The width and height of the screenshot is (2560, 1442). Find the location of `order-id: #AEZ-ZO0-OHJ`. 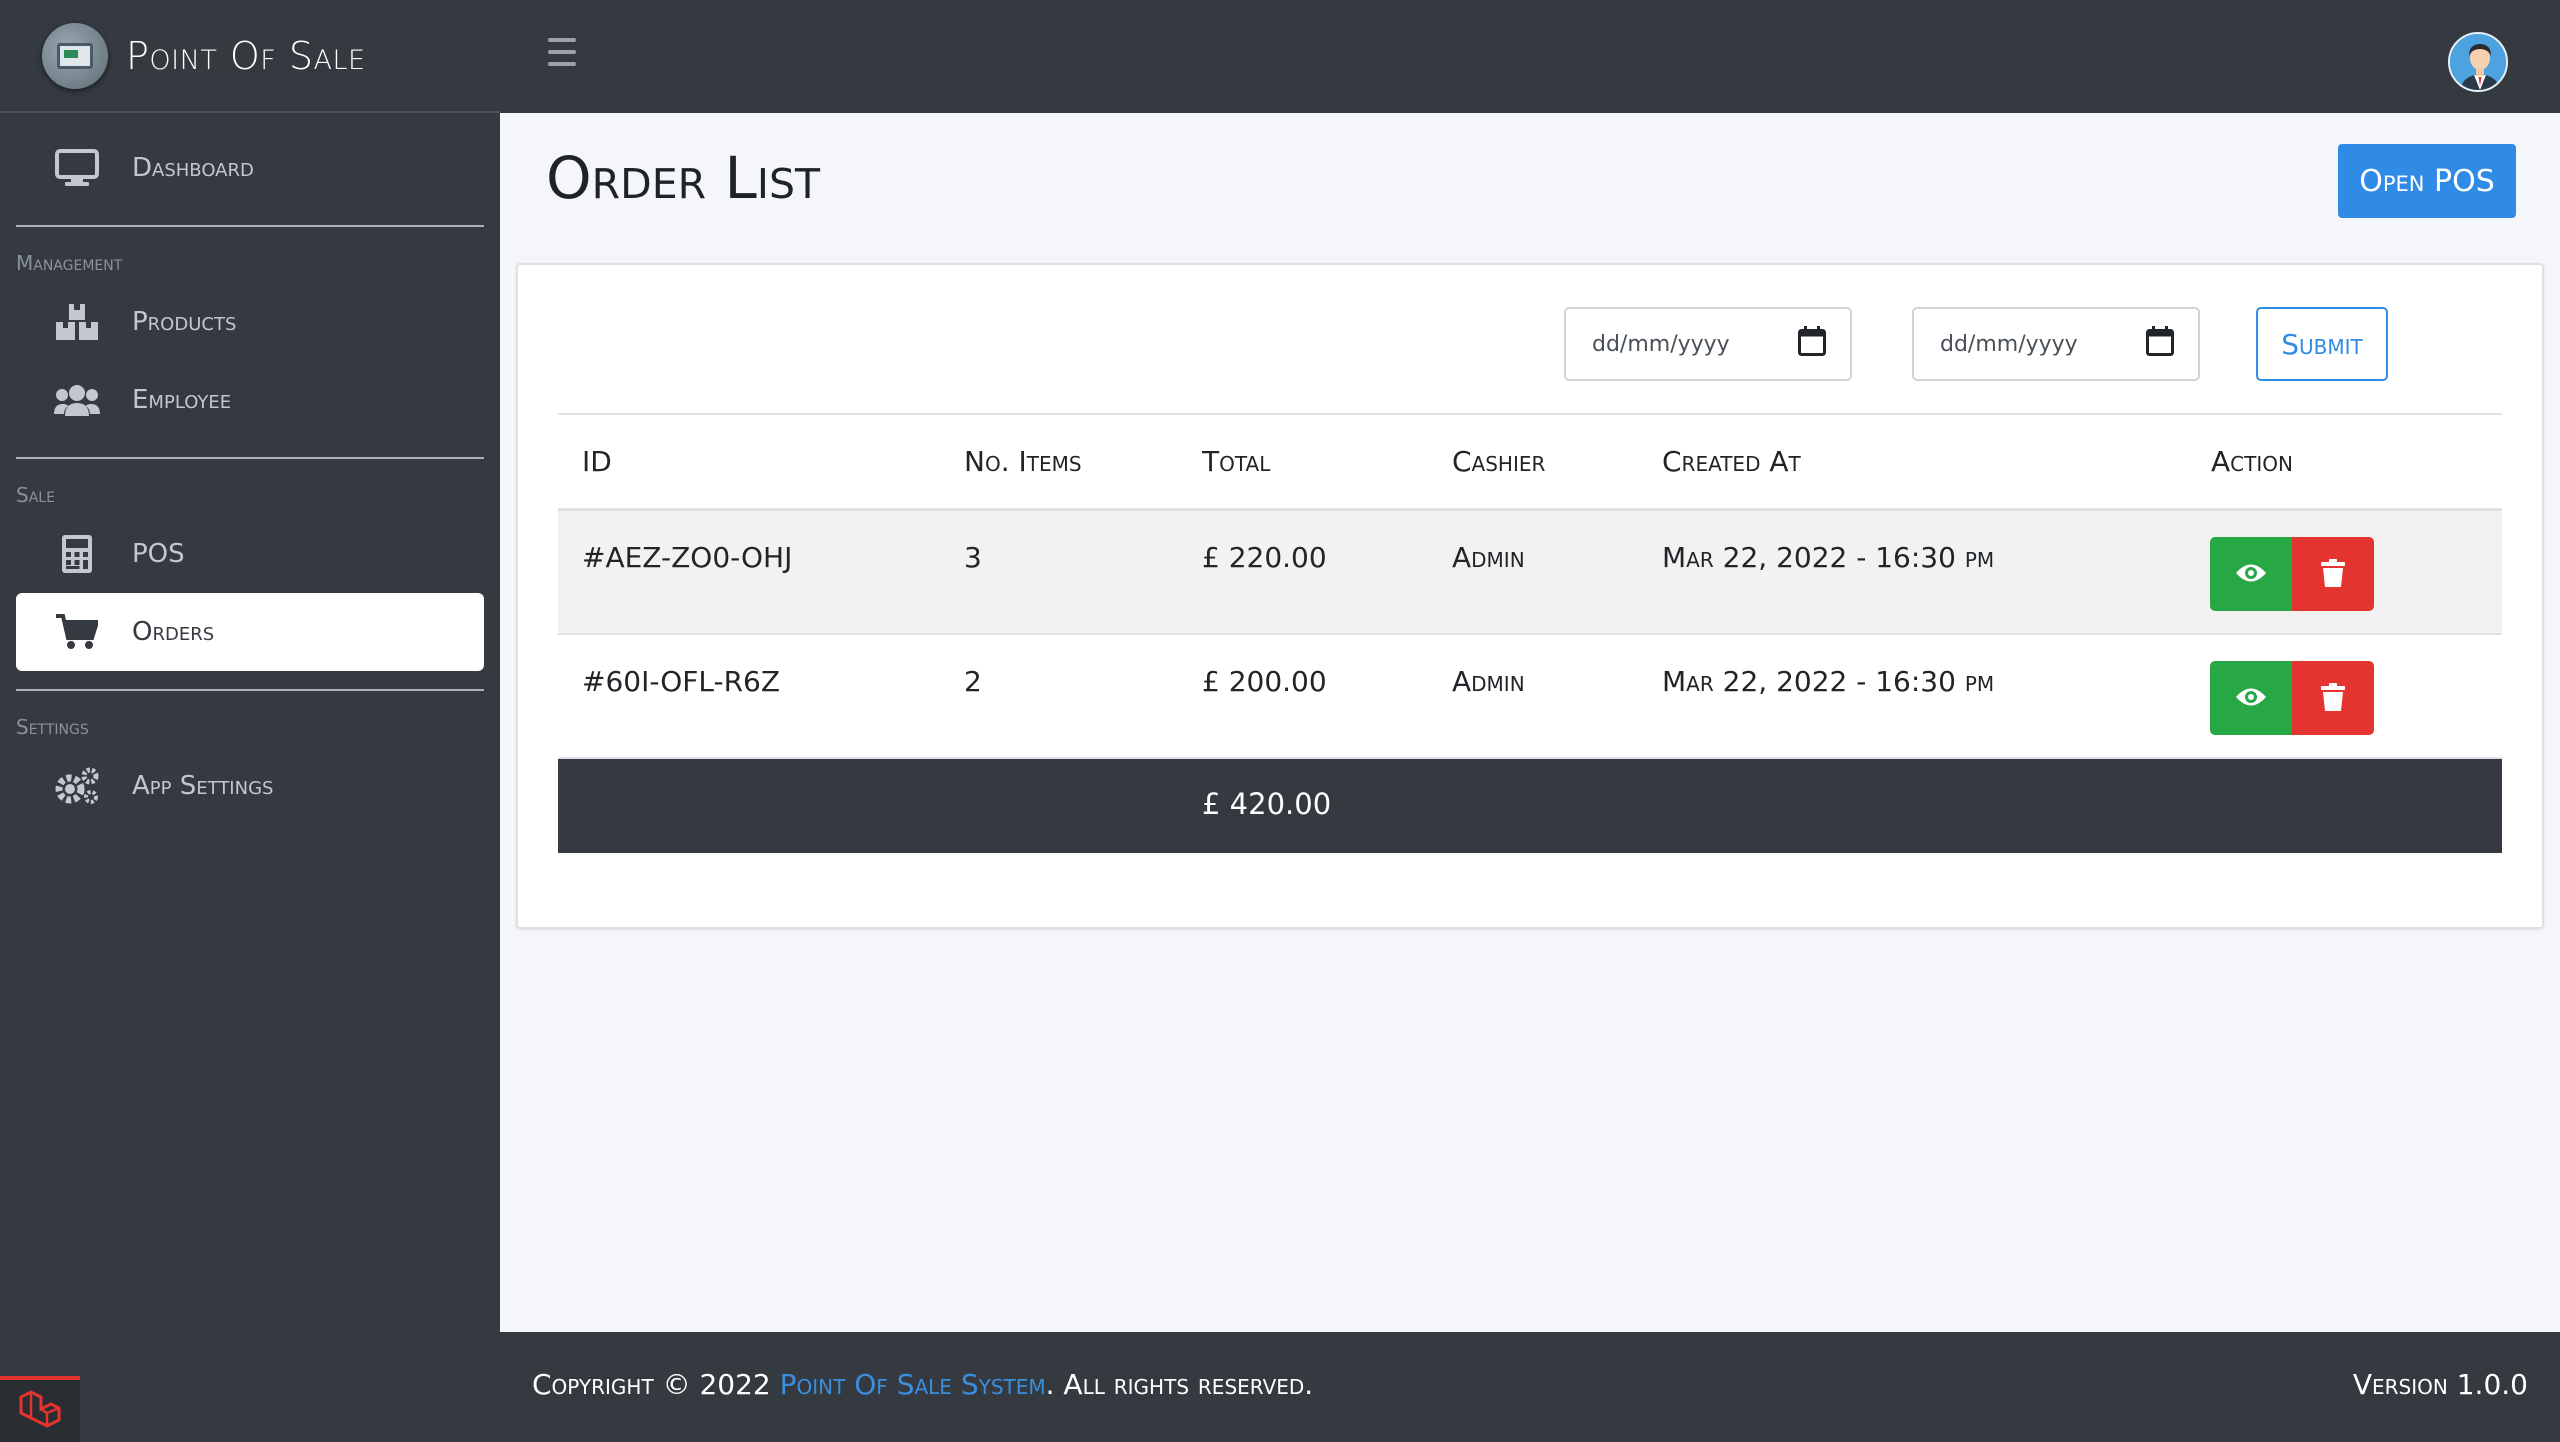

order-id: #AEZ-ZO0-OHJ is located at coordinates (687, 557).